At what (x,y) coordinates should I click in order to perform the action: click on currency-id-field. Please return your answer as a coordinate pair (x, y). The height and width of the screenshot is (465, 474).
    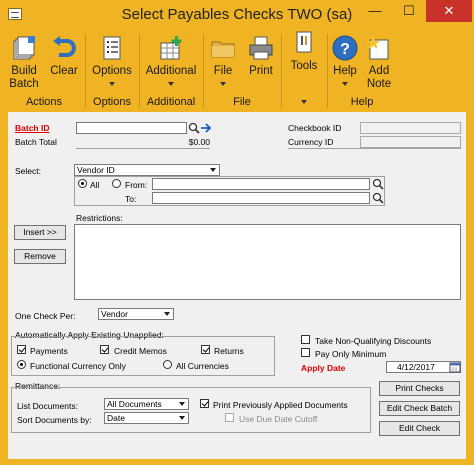
    Looking at the image, I should click on (410, 142).